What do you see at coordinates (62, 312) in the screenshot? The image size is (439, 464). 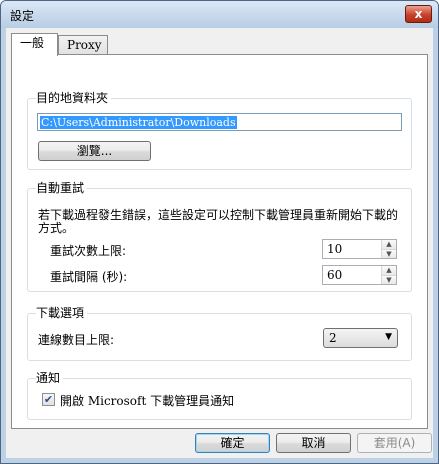 I see `download-options-group-label: 下載選項` at bounding box center [62, 312].